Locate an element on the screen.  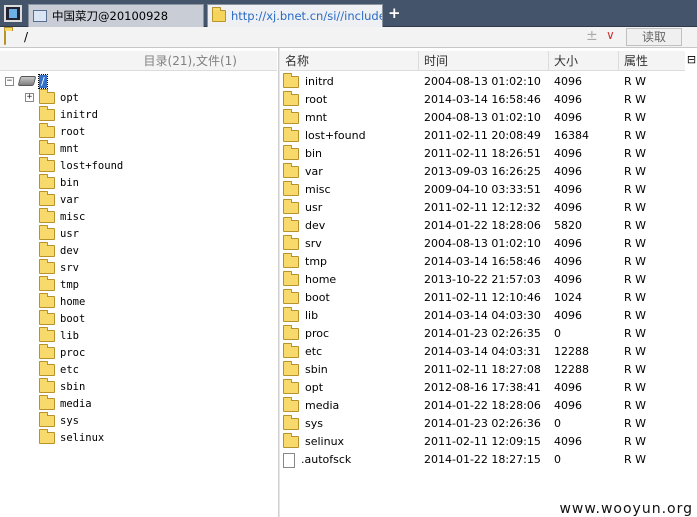
tree-item-label: initrd is located at coordinates (79, 114).